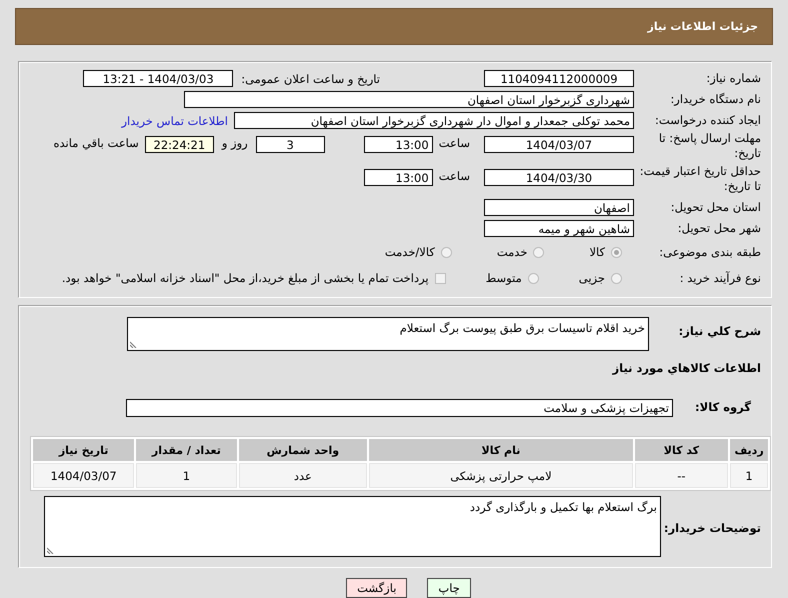  I want to click on buyer-contact-link: اطلاعات تماس خریدار, so click(174, 121).